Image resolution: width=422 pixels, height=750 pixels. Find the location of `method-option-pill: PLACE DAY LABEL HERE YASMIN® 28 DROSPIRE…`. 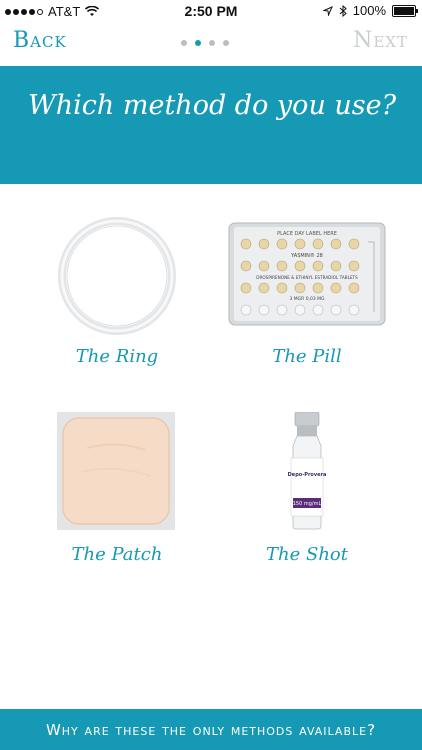

method-option-pill: PLACE DAY LABEL HERE YASMIN® 28 DROSPIRE… is located at coordinates (307, 294).